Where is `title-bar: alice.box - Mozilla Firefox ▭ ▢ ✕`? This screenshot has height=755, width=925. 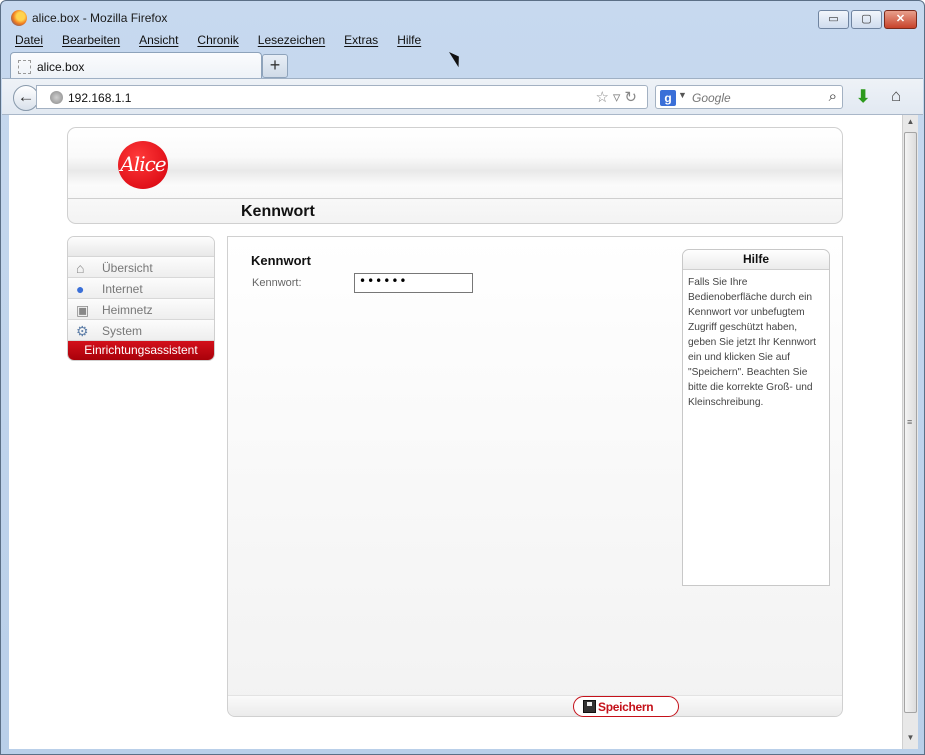
title-bar: alice.box - Mozilla Firefox ▭ ▢ ✕ is located at coordinates (462, 17).